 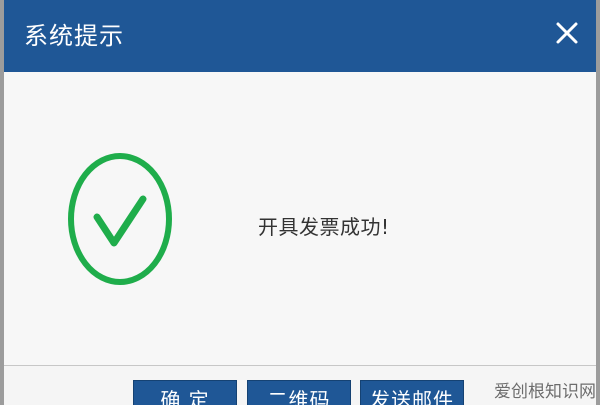 What do you see at coordinates (545, 392) in the screenshot?
I see `site-watermark: 爱创根知识网` at bounding box center [545, 392].